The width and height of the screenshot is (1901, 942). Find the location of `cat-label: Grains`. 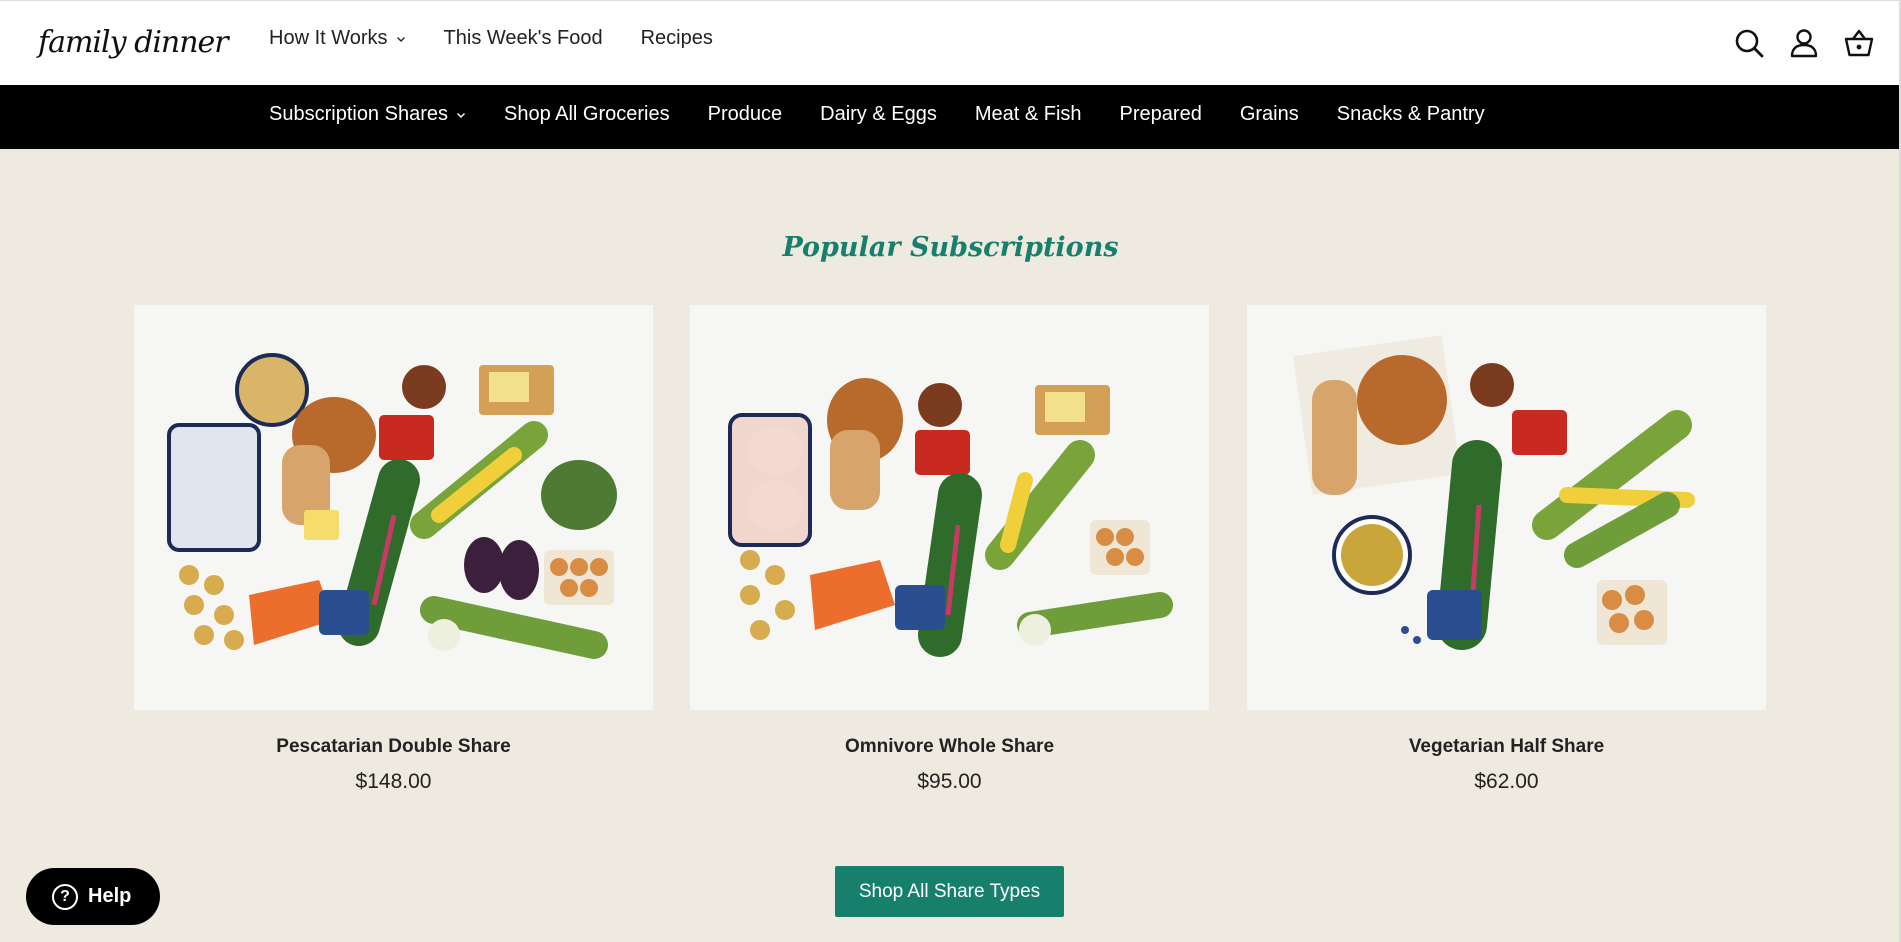

cat-label: Grains is located at coordinates (1269, 114).